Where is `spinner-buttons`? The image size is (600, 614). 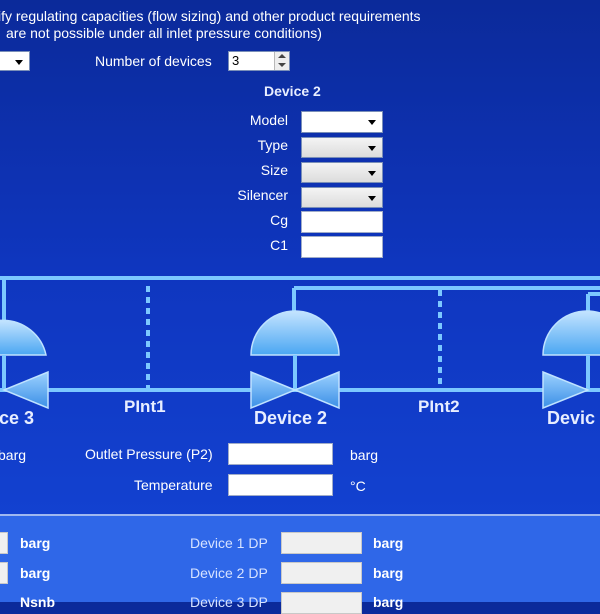 spinner-buttons is located at coordinates (281, 61).